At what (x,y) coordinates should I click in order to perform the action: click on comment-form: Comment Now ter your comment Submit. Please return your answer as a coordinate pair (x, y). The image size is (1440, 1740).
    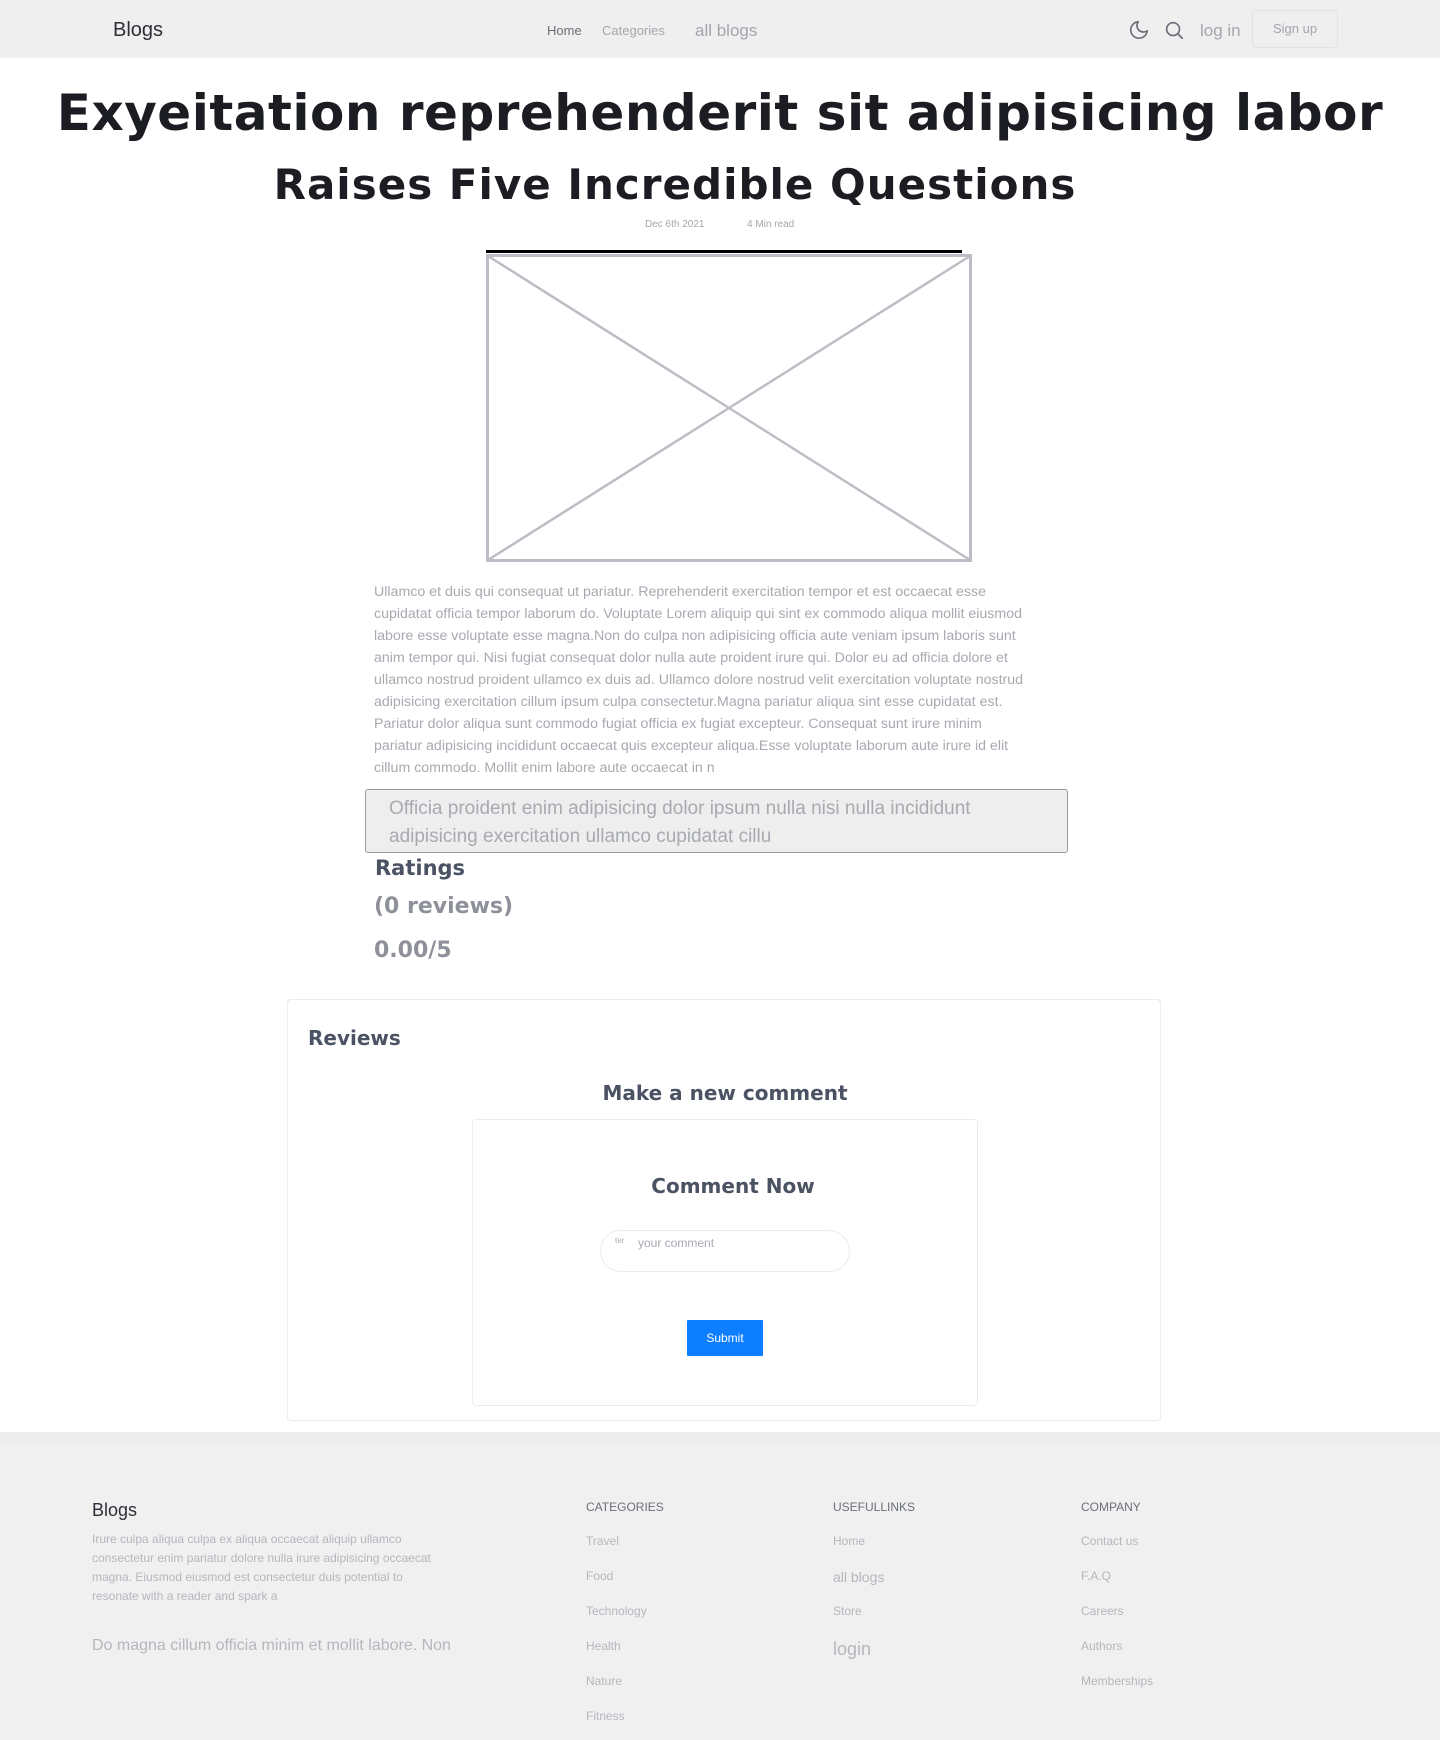
    Looking at the image, I should click on (725, 1262).